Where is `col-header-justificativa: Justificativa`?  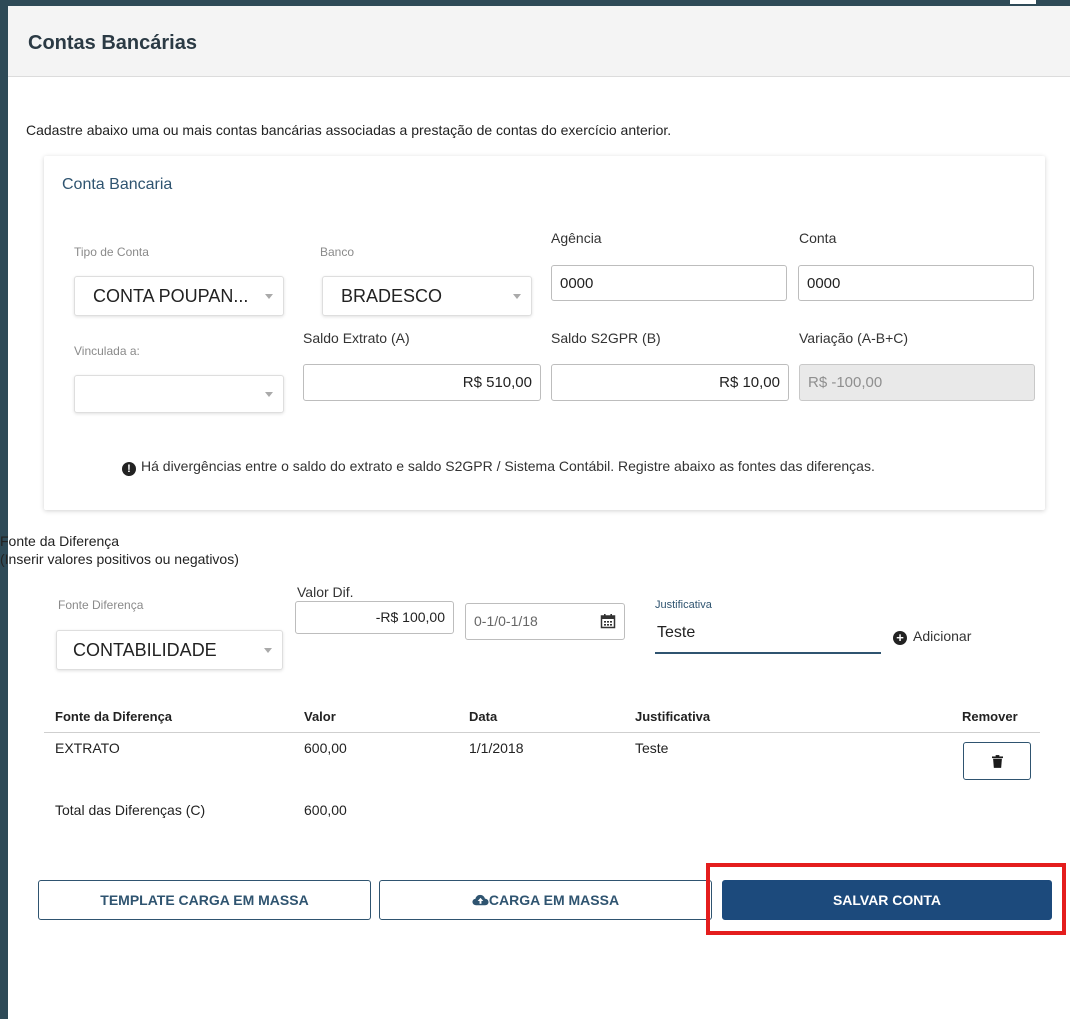
col-header-justificativa: Justificativa is located at coordinates (673, 716).